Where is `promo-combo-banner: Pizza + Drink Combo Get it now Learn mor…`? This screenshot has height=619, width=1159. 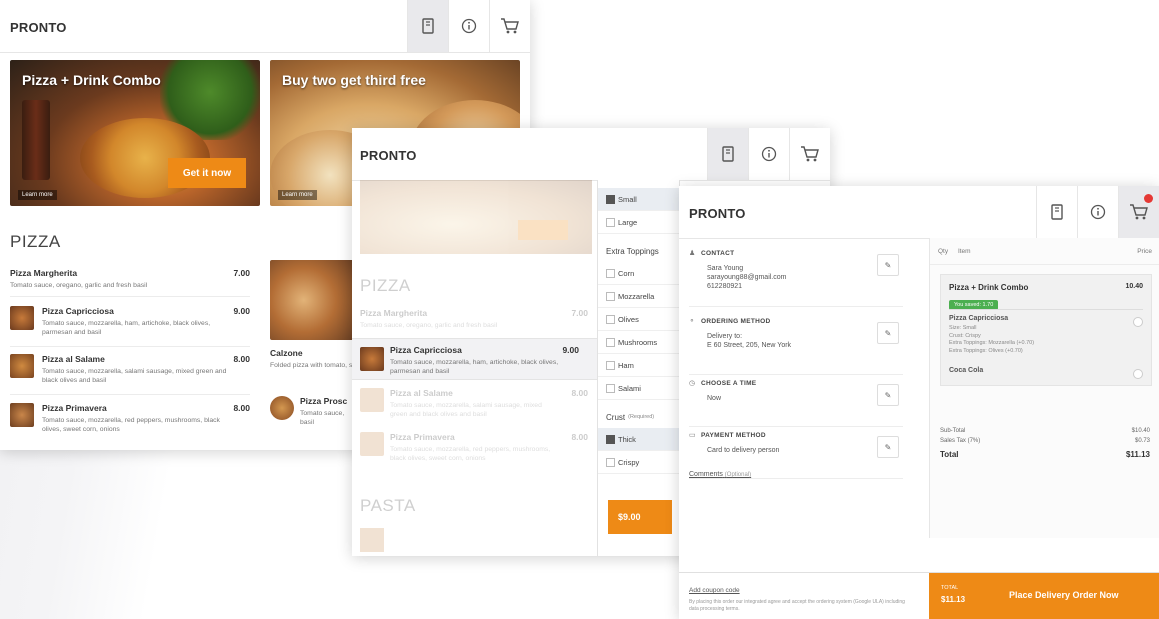 promo-combo-banner: Pizza + Drink Combo Get it now Learn mor… is located at coordinates (135, 133).